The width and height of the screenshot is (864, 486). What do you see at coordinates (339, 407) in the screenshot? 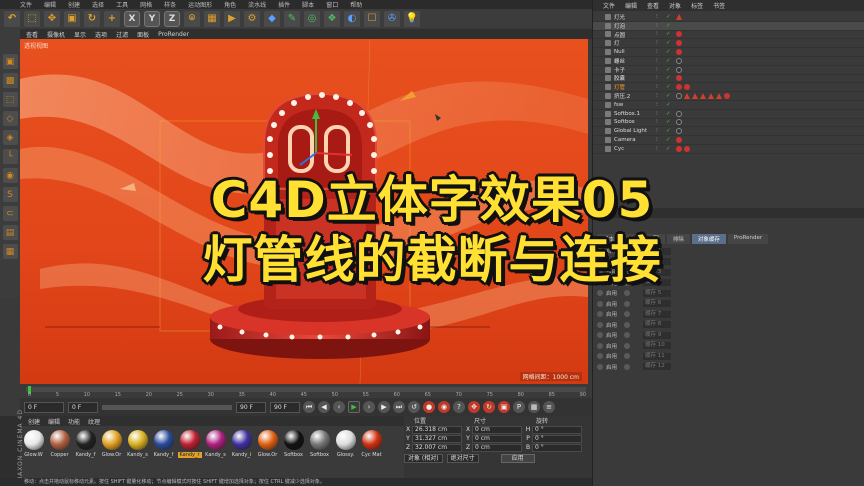
I see `prev-frame-icon: ‹` at bounding box center [339, 407].